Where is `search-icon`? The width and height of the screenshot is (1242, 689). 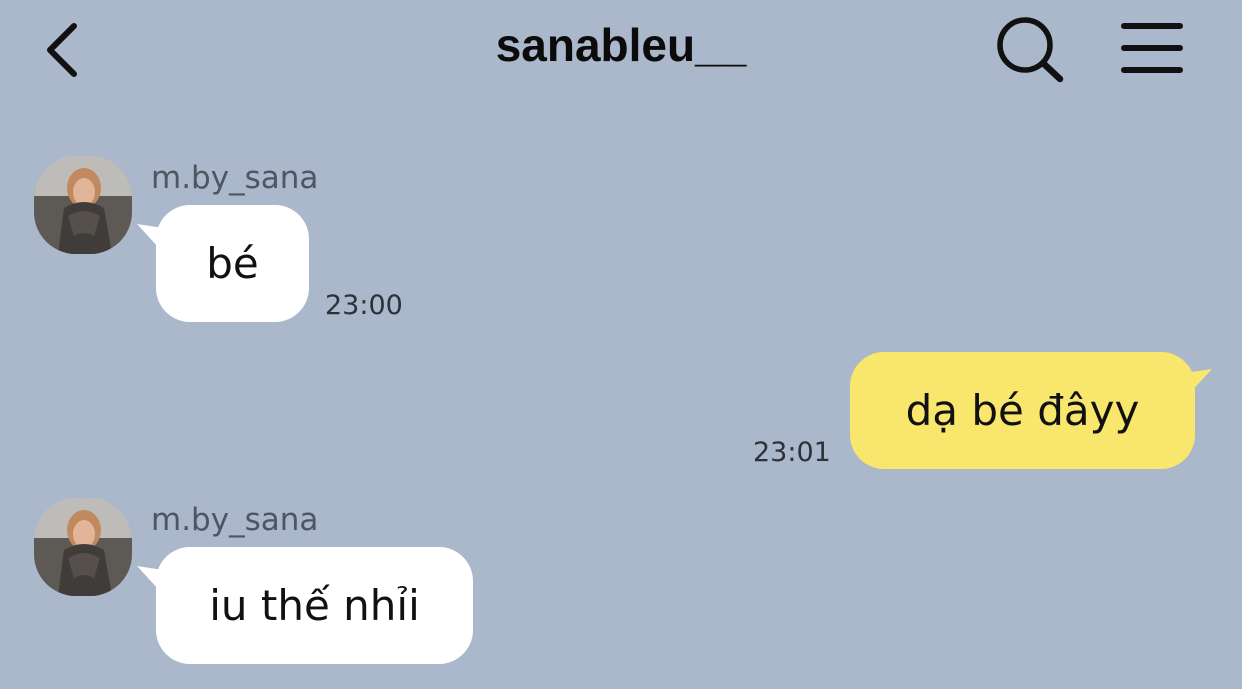 search-icon is located at coordinates (1029, 49).